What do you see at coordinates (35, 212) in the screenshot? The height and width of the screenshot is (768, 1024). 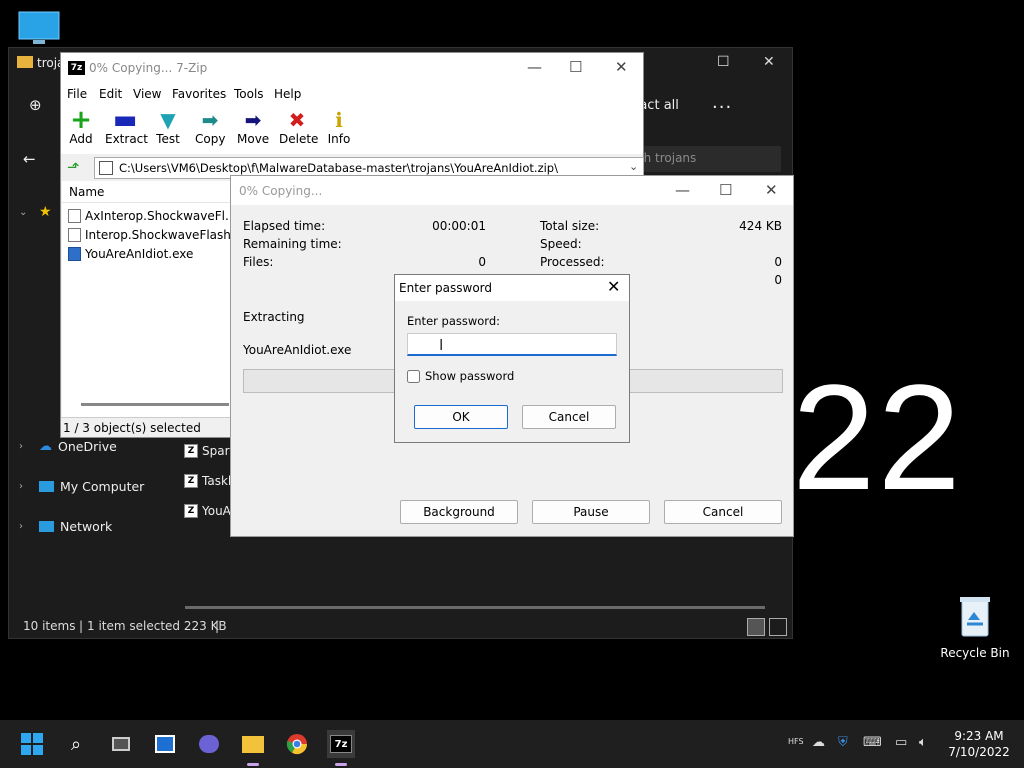 I see `nav-quick-access: ⌄ ★` at bounding box center [35, 212].